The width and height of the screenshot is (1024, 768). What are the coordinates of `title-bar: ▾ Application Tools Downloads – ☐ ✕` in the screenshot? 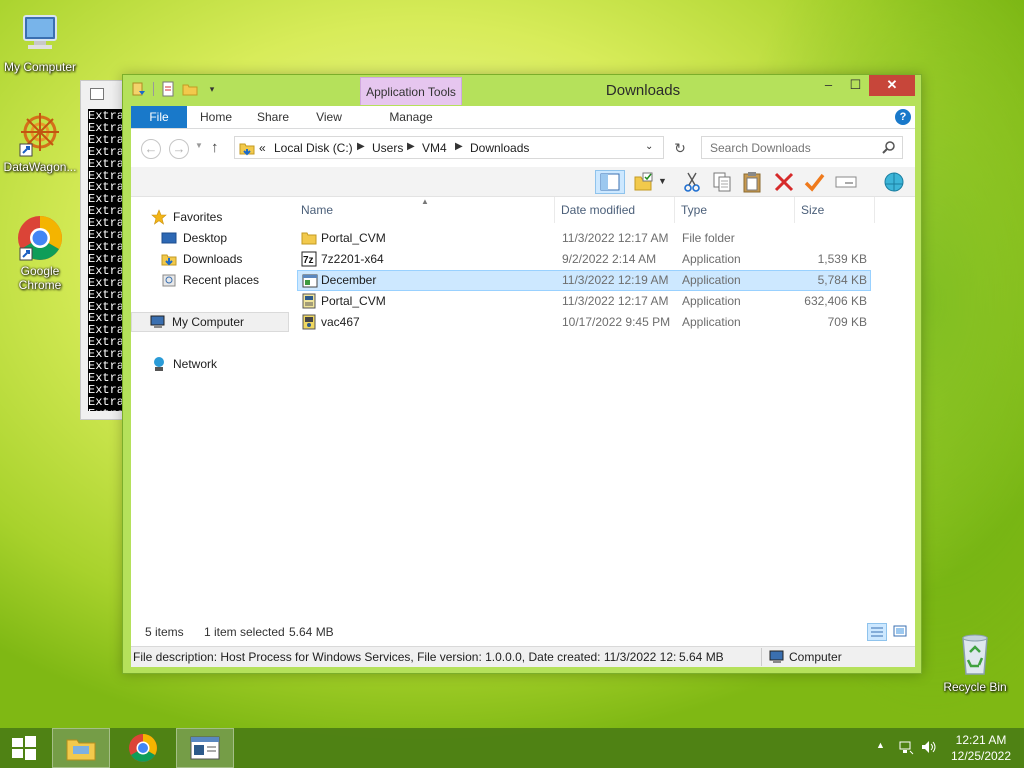 It's located at (522, 90).